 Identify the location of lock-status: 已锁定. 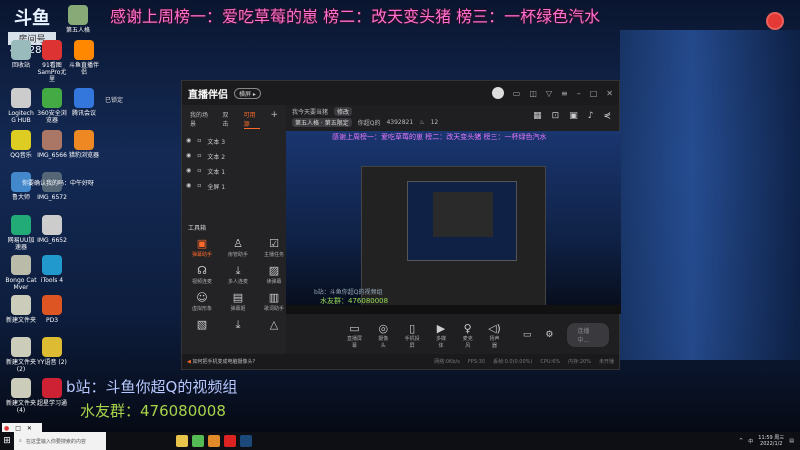
(114, 100).